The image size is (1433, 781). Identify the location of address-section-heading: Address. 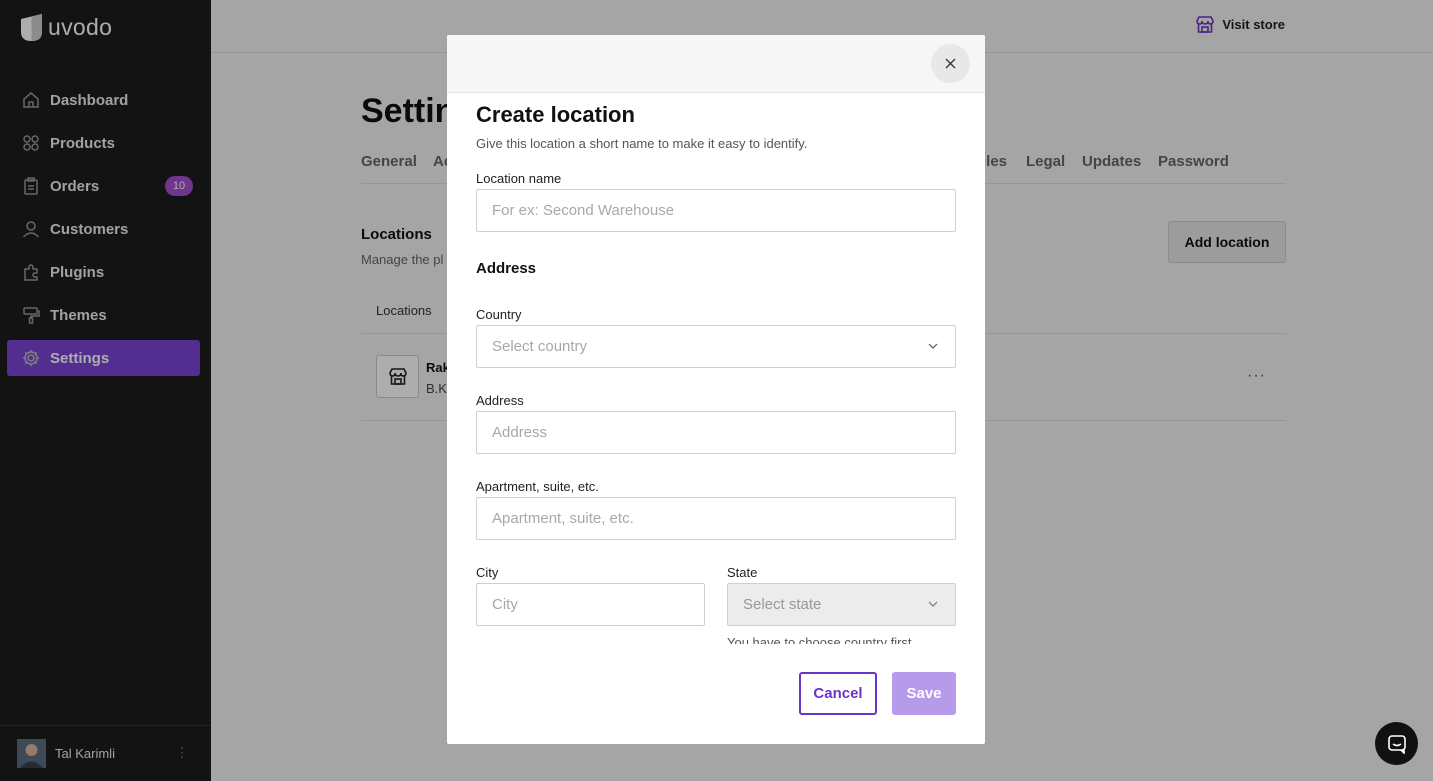
(506, 268).